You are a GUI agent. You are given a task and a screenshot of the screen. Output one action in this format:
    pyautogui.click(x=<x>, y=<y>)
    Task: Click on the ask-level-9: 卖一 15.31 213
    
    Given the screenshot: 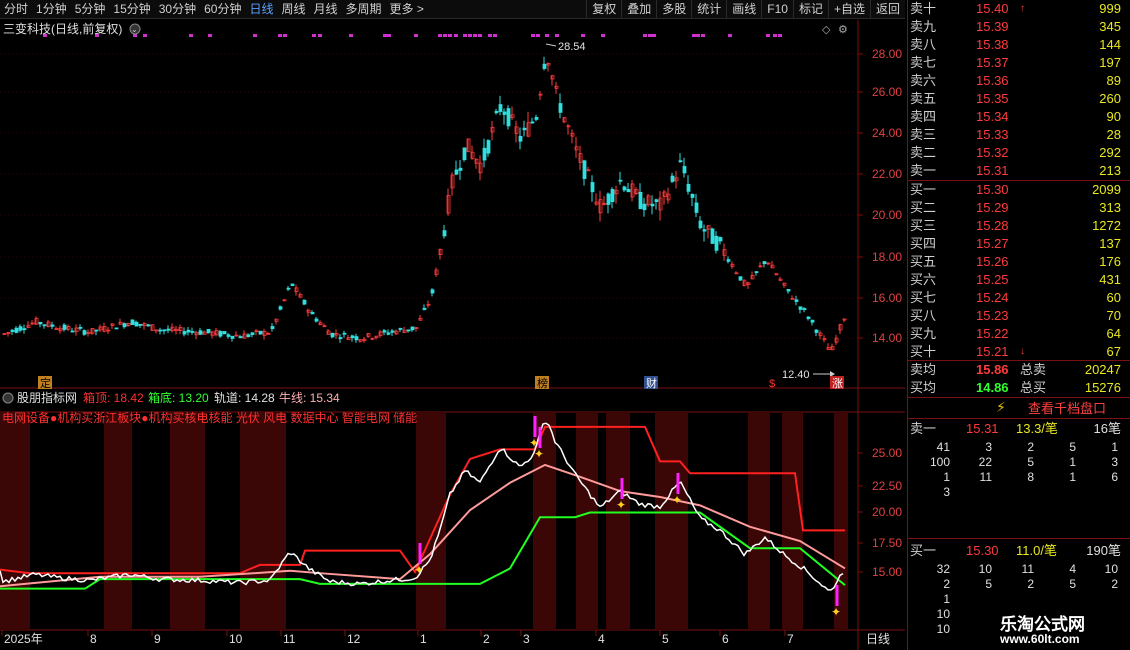 What is the action you would take?
    pyautogui.click(x=1019, y=171)
    